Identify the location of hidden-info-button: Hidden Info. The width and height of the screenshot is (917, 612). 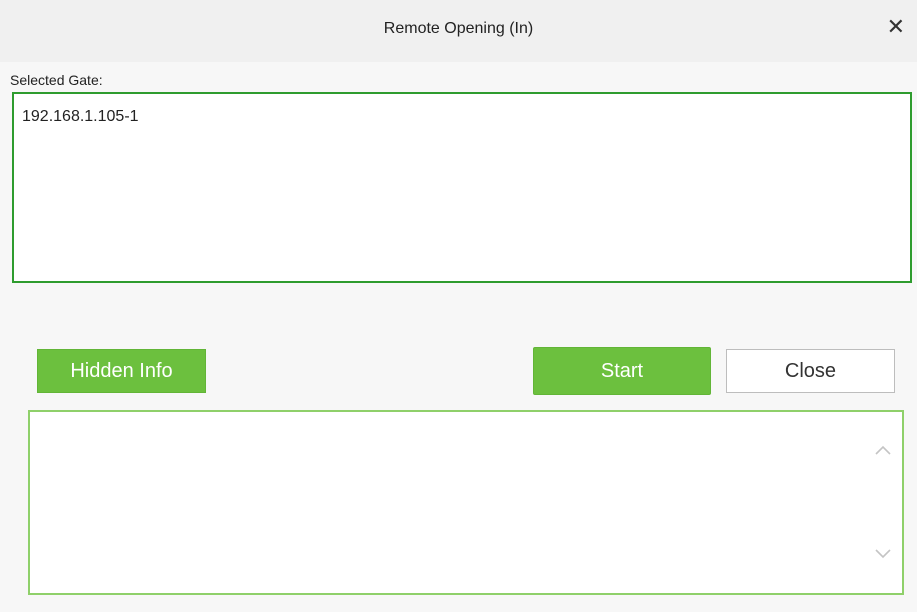
(121, 371).